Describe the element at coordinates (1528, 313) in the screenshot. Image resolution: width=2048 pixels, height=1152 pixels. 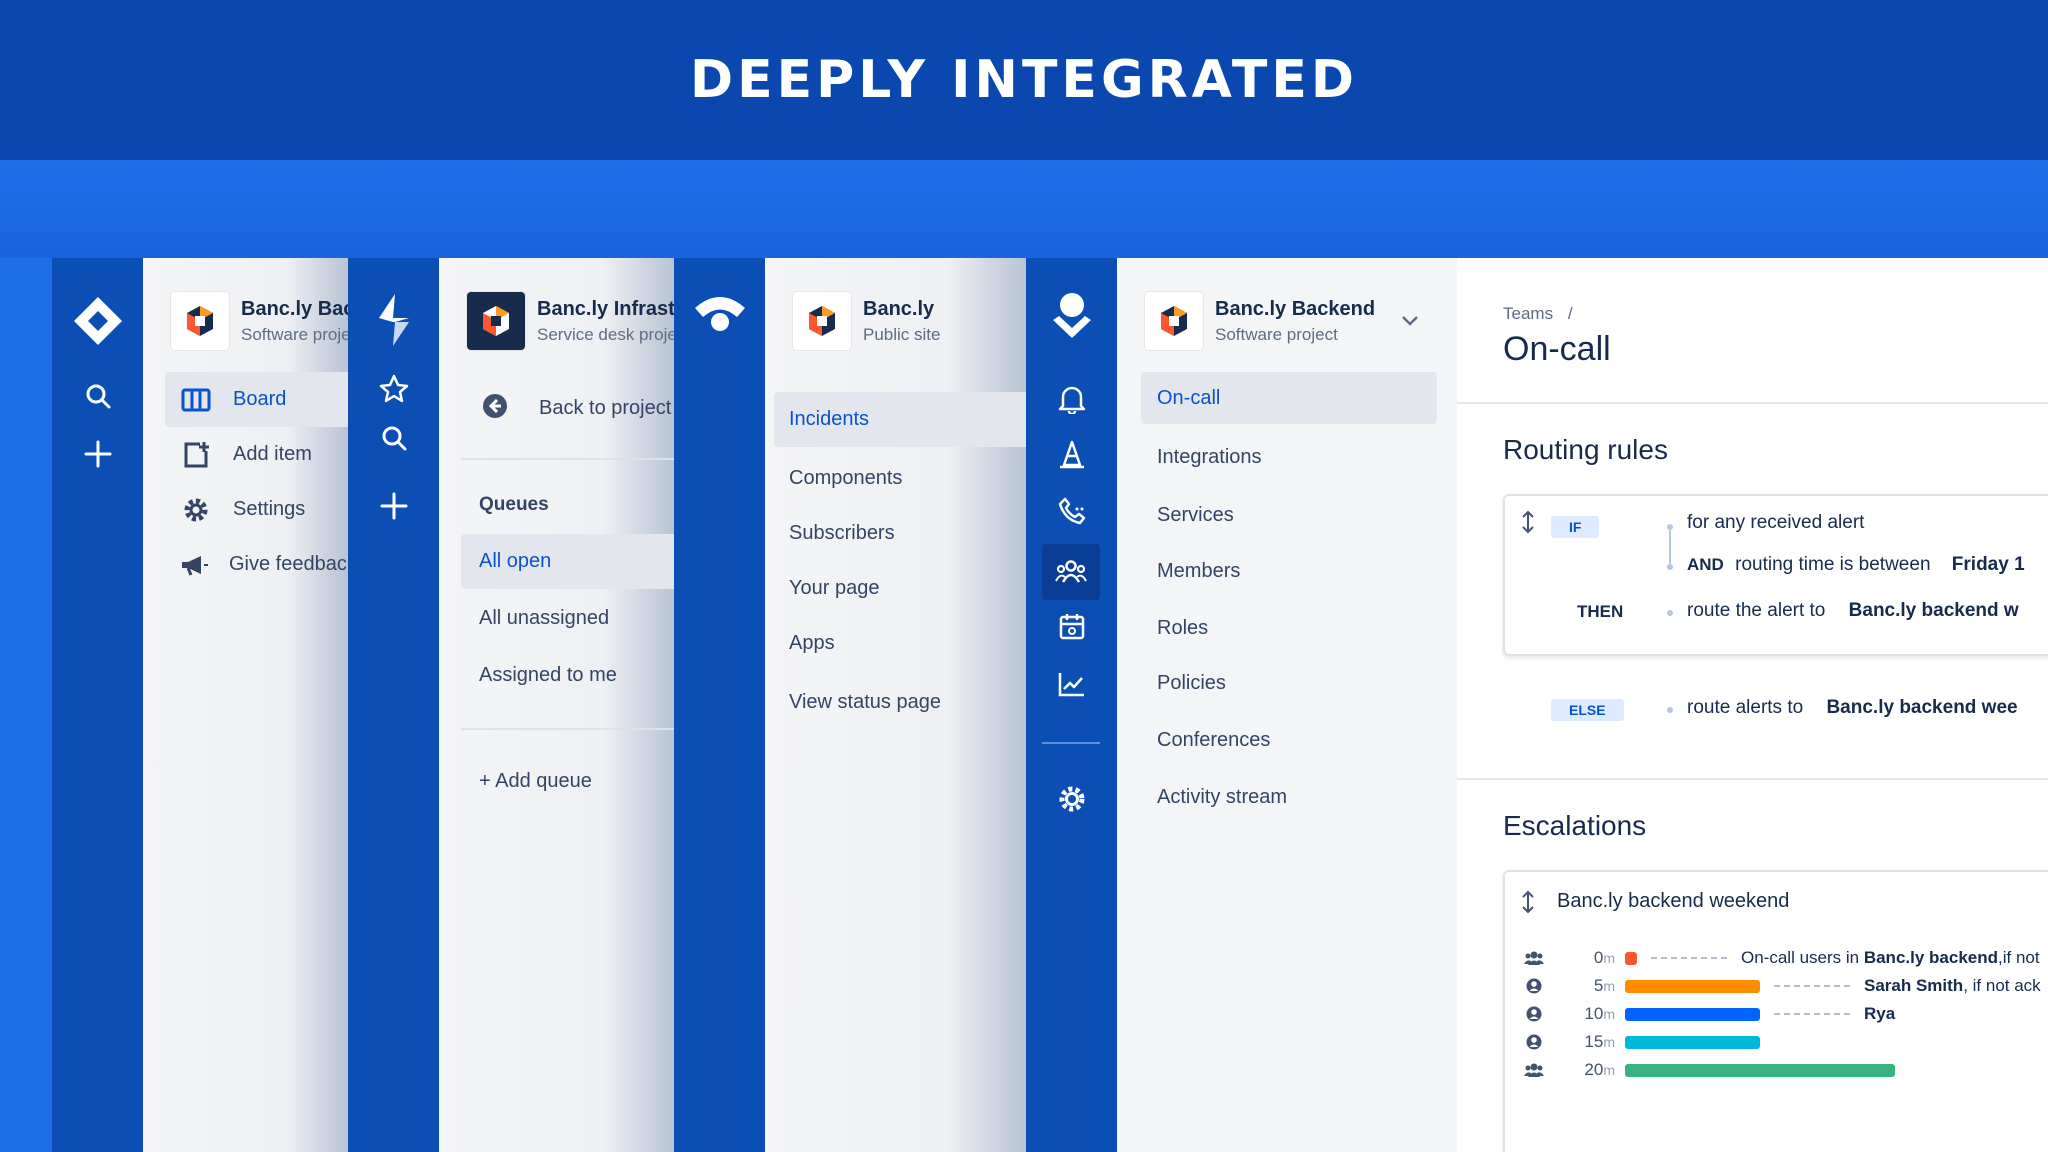
I see `breadcrumb-teams-link: Teams` at that location.